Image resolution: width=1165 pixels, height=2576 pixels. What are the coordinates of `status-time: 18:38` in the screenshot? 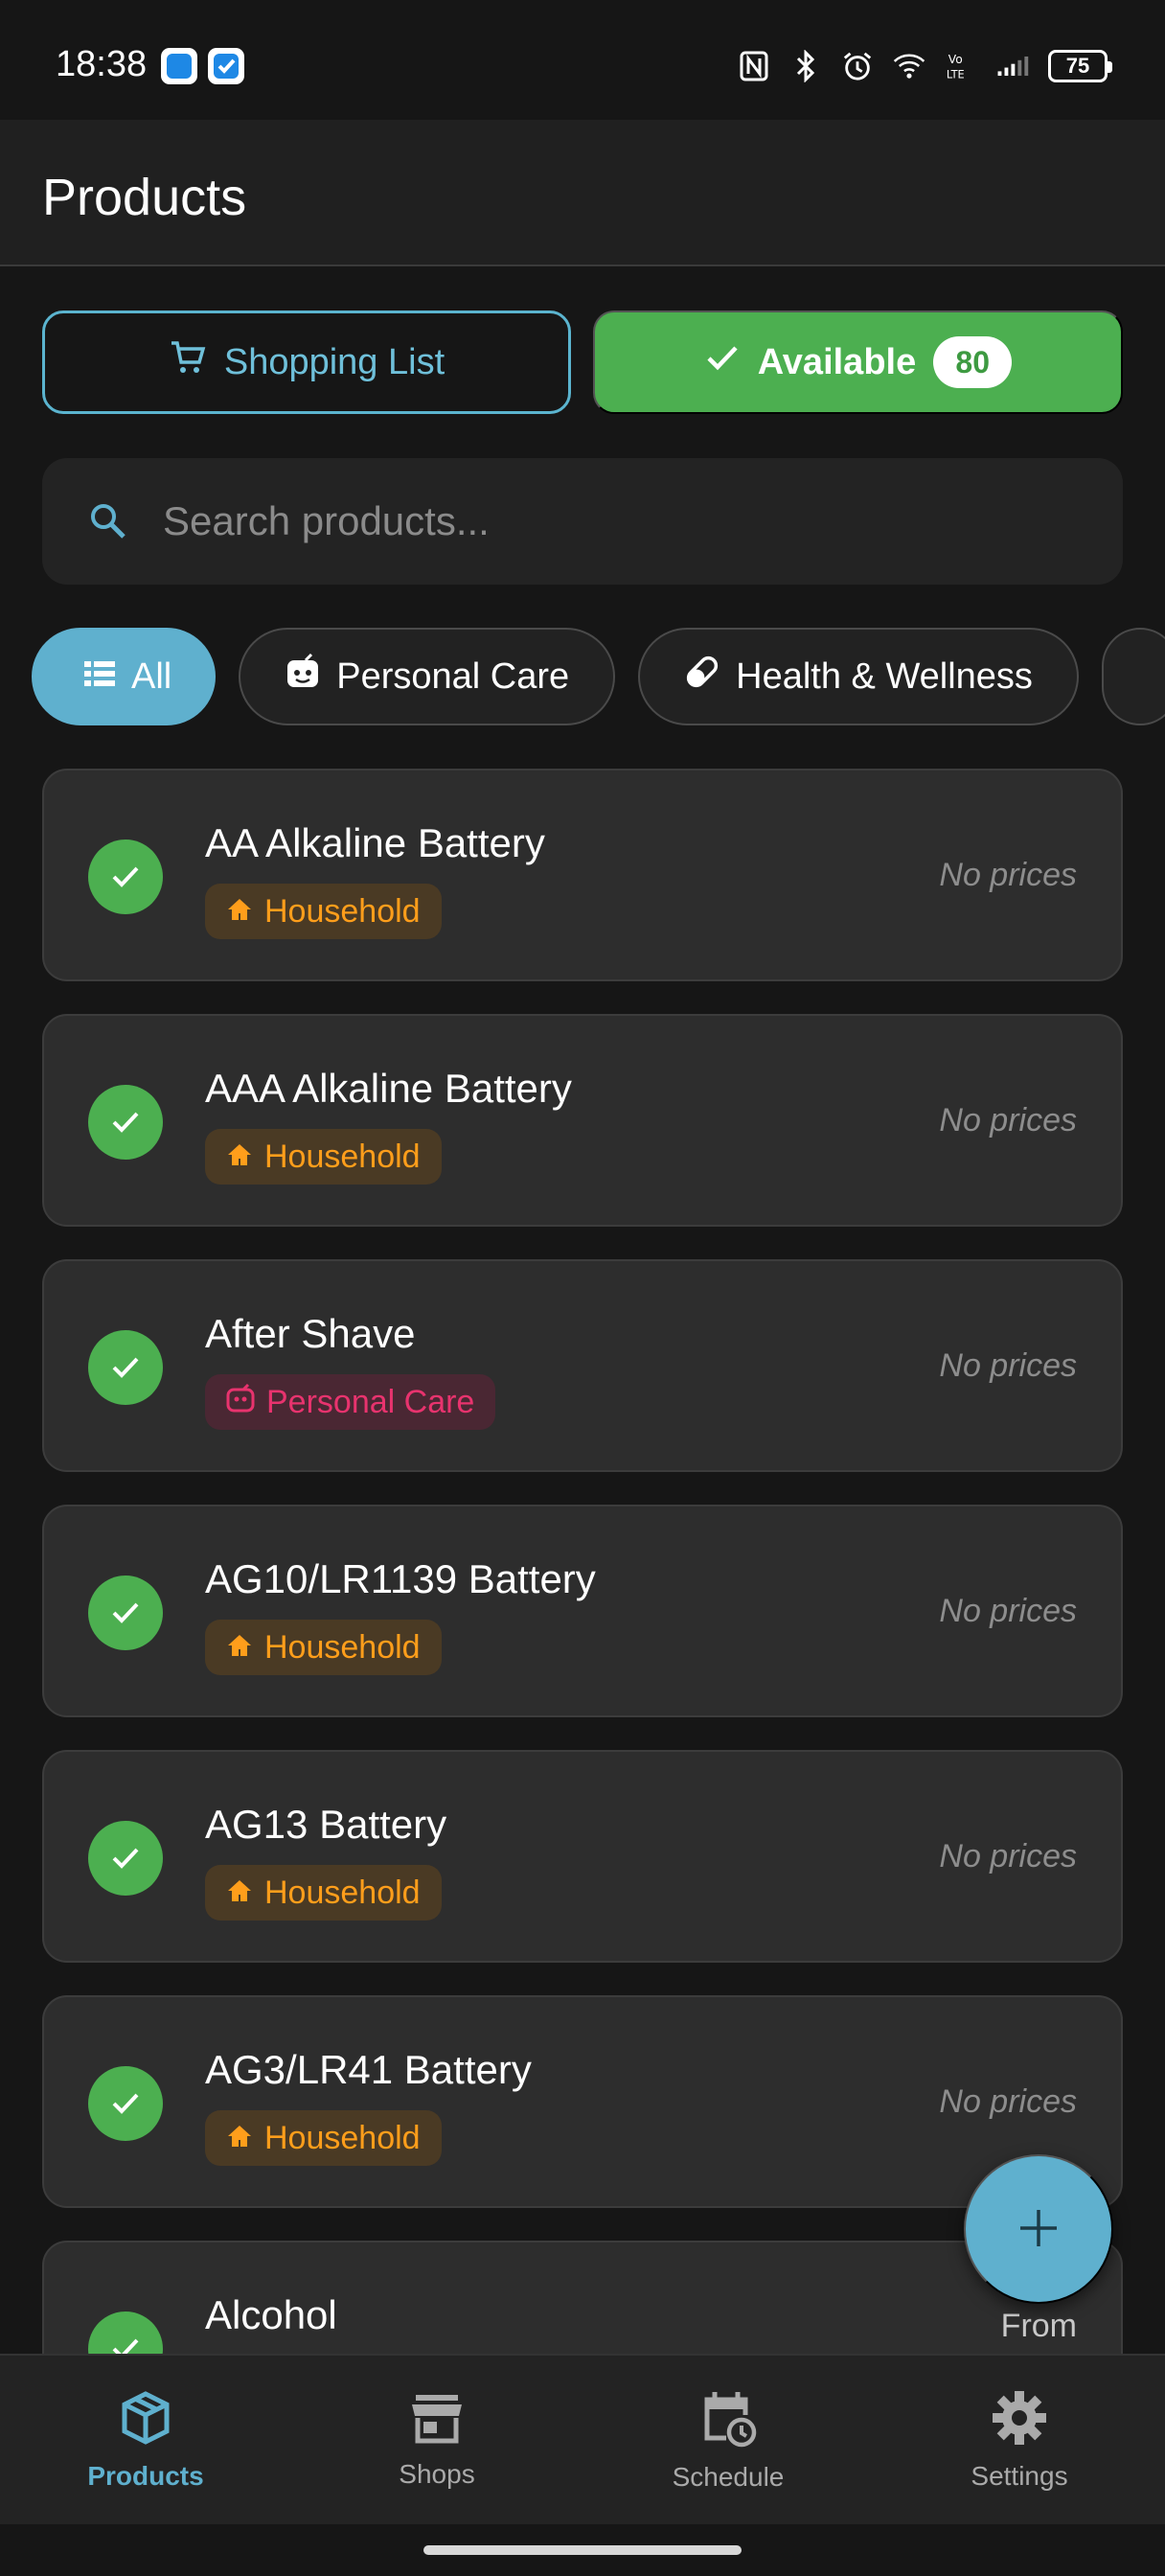 It's located at (102, 64).